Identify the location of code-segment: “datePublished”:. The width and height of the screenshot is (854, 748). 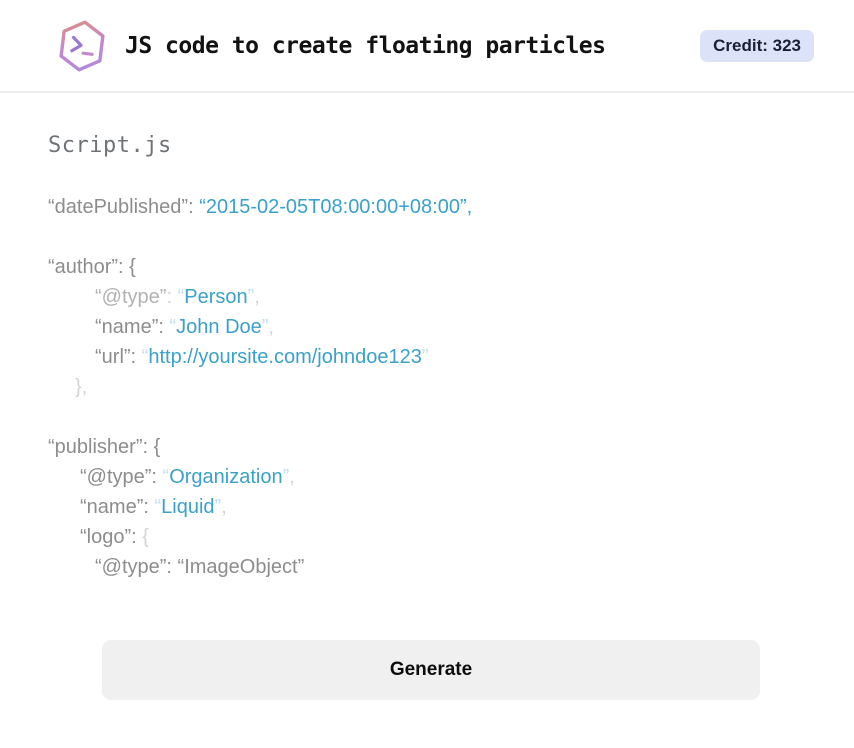
(124, 207).